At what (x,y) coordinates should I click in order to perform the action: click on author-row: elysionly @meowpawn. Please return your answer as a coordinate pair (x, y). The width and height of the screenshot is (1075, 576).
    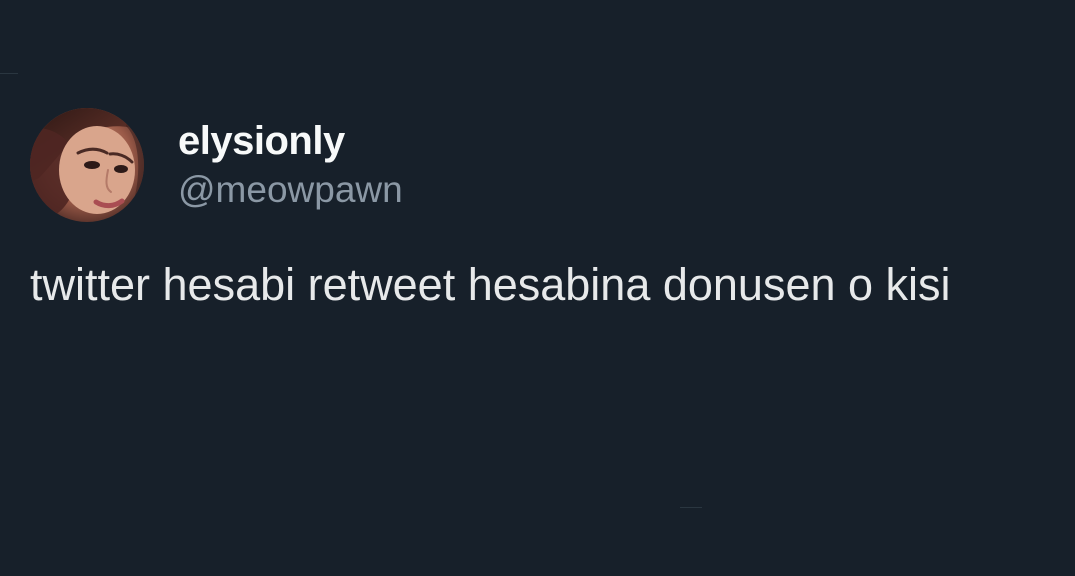
    Looking at the image, I should click on (216, 165).